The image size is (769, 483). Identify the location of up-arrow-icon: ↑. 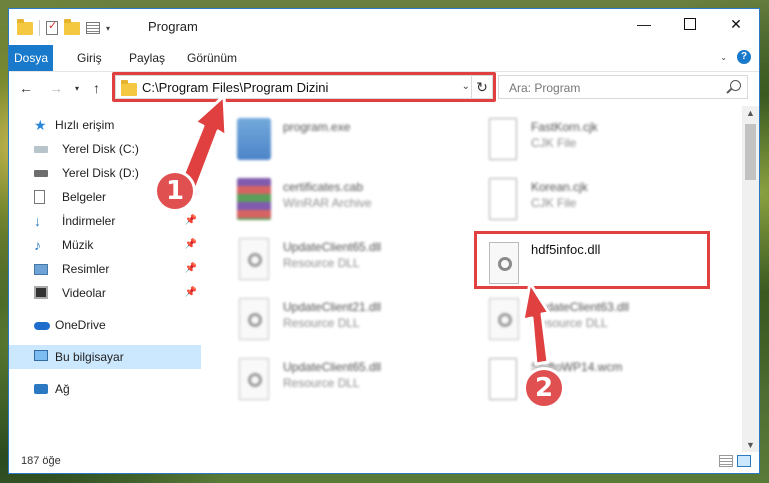
(96, 88).